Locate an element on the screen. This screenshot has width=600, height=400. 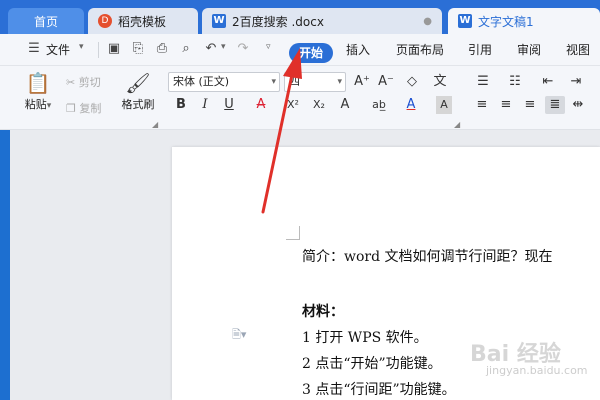
copy-label: 复制 is located at coordinates (90, 108).